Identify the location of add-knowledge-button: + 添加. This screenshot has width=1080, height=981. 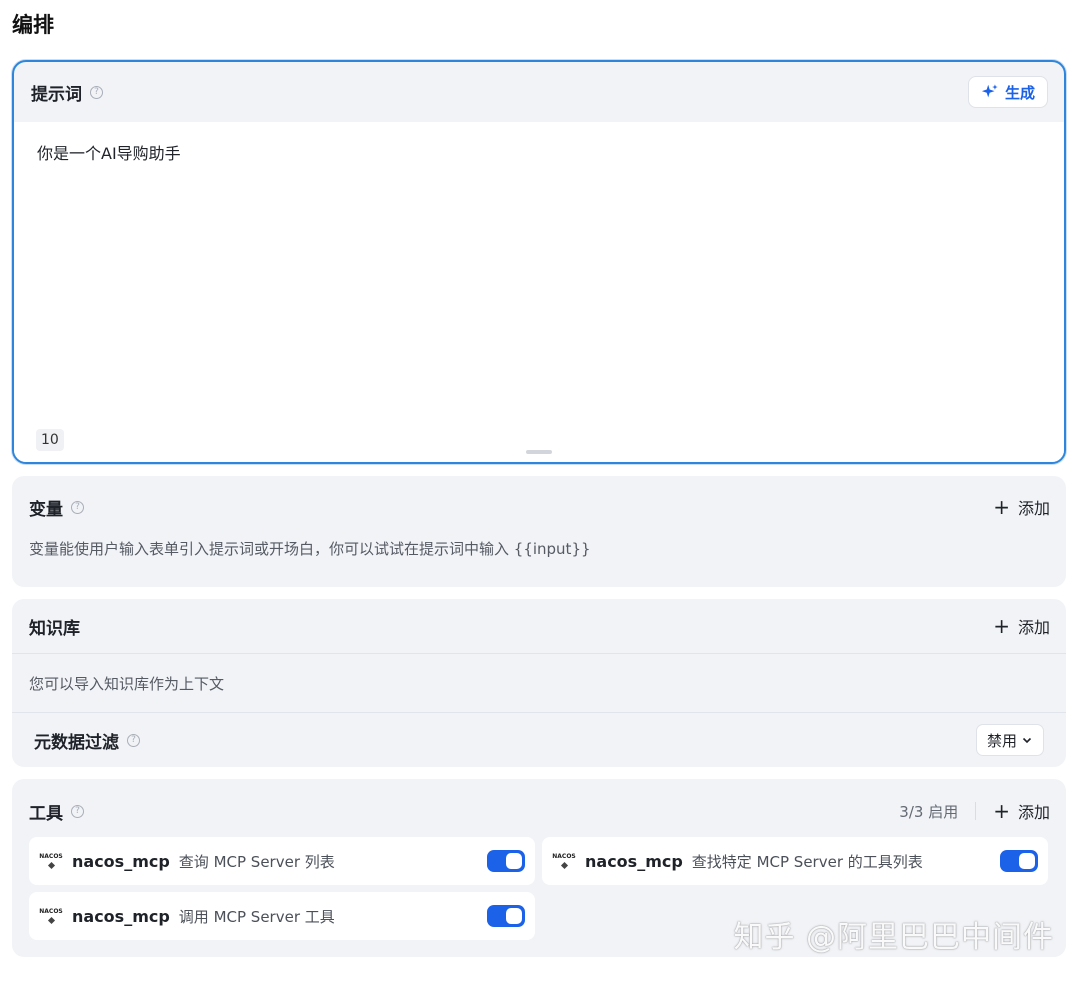
(1021, 626).